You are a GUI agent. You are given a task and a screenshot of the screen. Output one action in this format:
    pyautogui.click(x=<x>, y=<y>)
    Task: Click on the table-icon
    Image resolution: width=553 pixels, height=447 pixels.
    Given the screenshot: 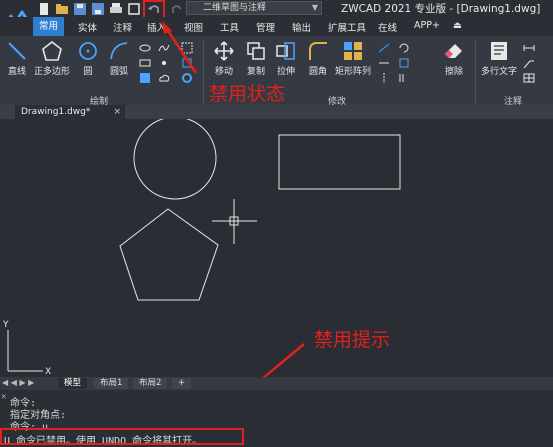 What is the action you would take?
    pyautogui.click(x=529, y=78)
    